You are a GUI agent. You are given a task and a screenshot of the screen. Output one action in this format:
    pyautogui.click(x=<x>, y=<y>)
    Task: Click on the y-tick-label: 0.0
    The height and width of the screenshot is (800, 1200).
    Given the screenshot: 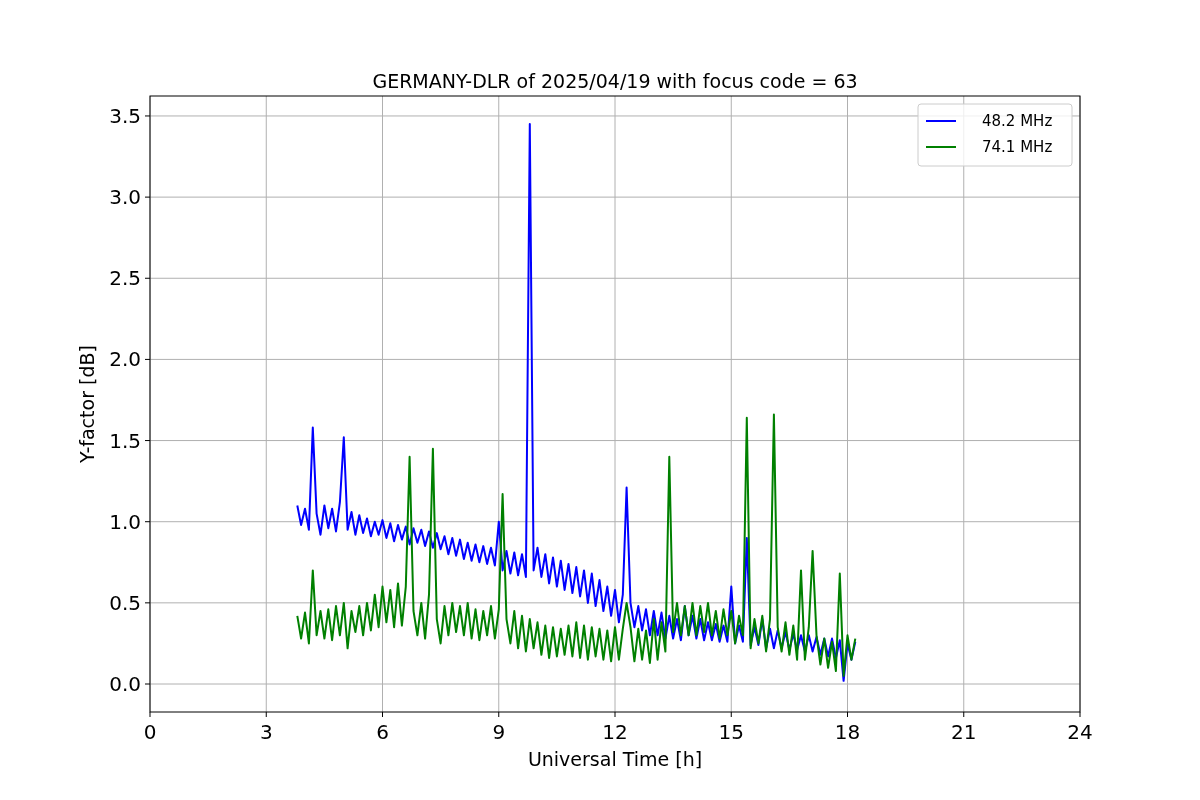 What is the action you would take?
    pyautogui.click(x=125, y=684)
    